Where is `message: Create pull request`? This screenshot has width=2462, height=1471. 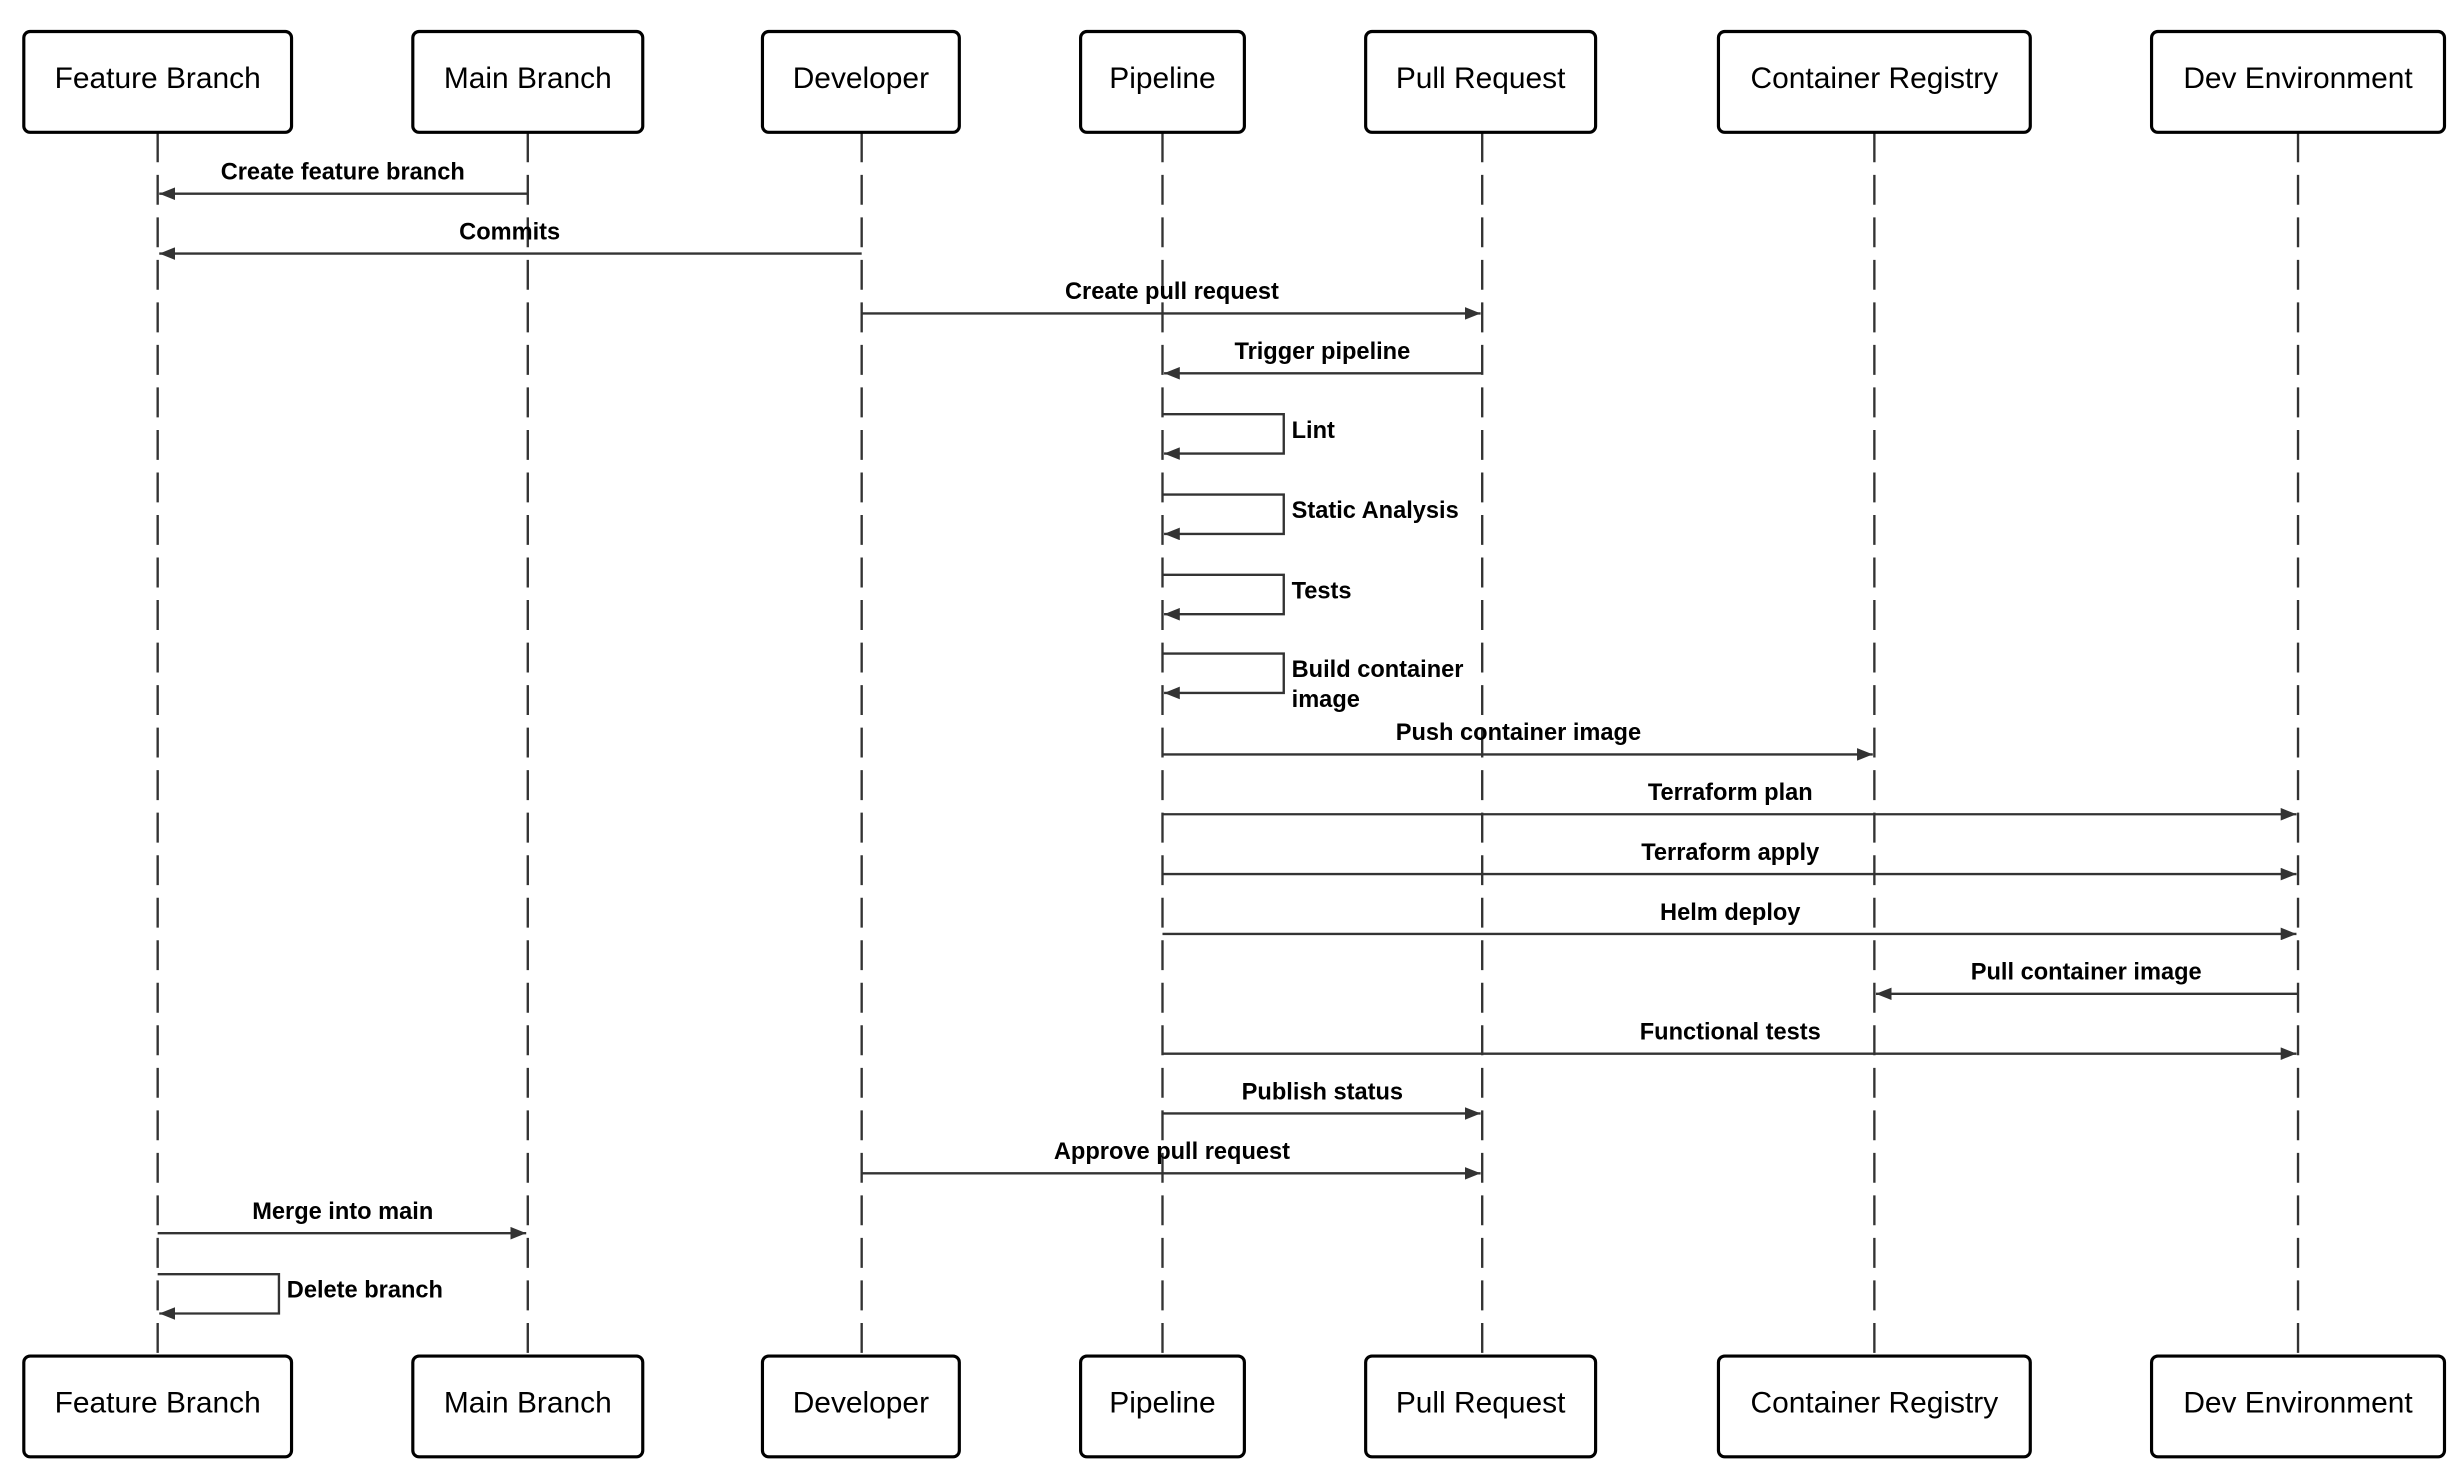 message: Create pull request is located at coordinates (1171, 299).